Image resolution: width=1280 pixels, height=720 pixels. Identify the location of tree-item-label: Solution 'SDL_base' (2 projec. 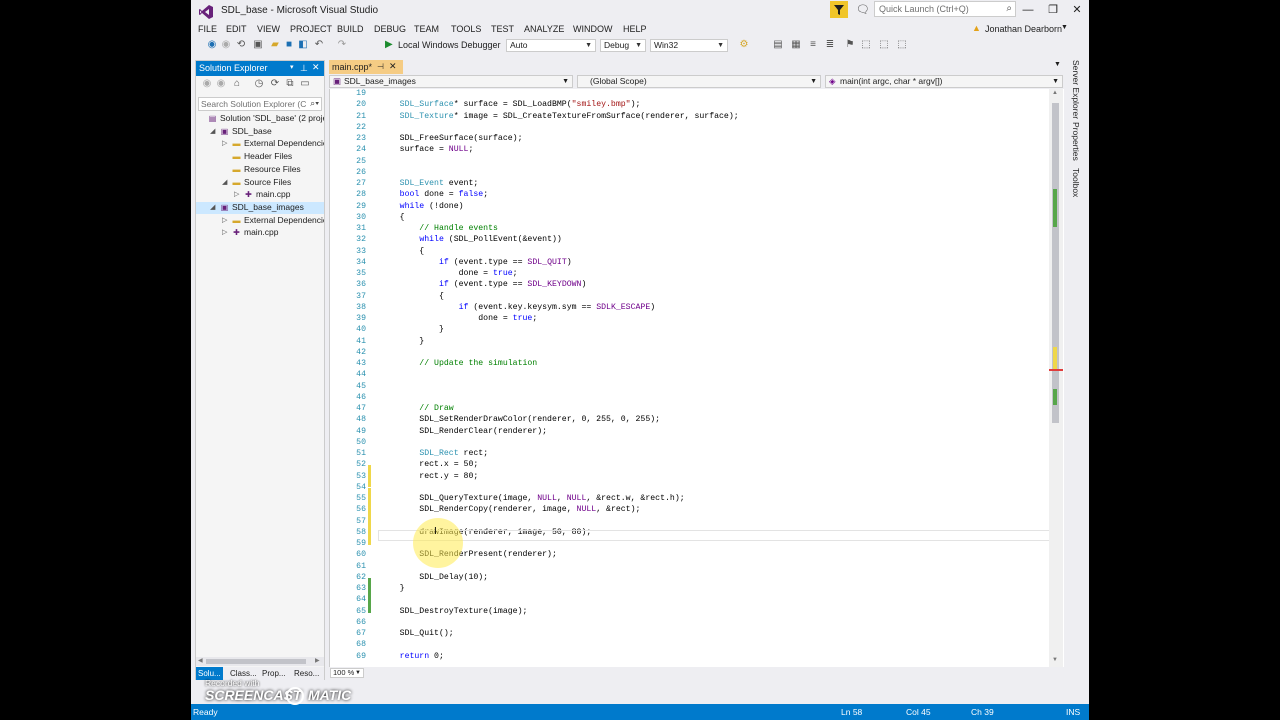
(272, 118).